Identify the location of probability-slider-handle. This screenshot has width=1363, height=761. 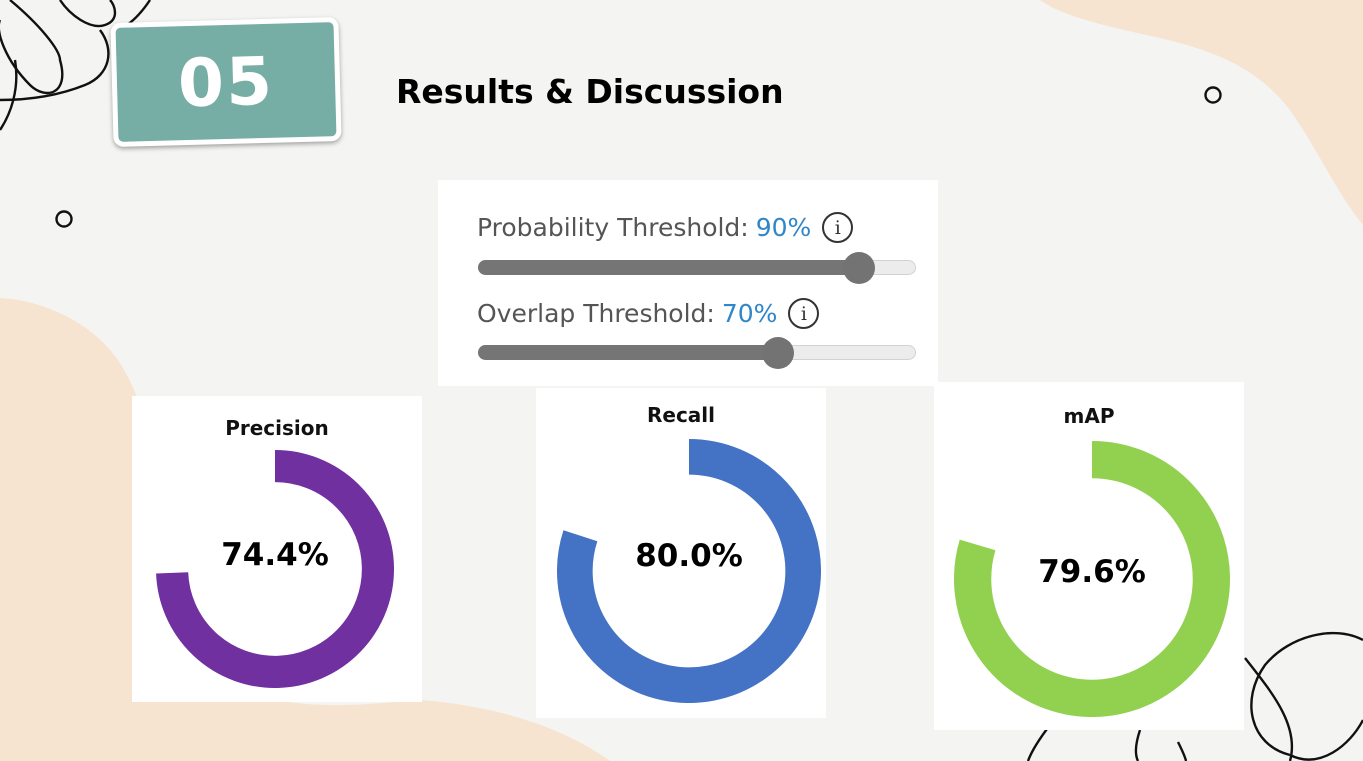
(858, 268).